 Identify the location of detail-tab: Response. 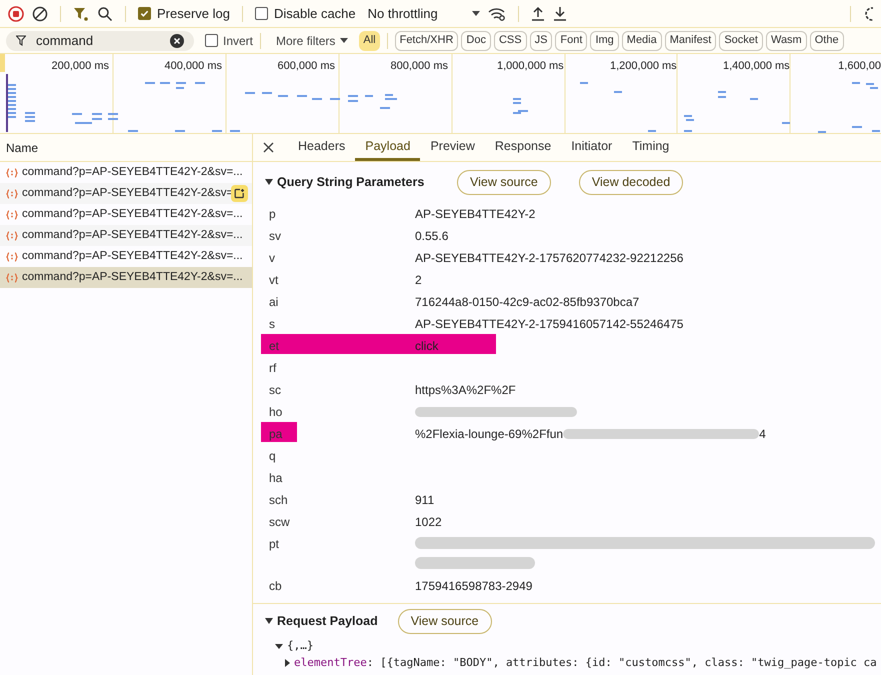
(523, 147).